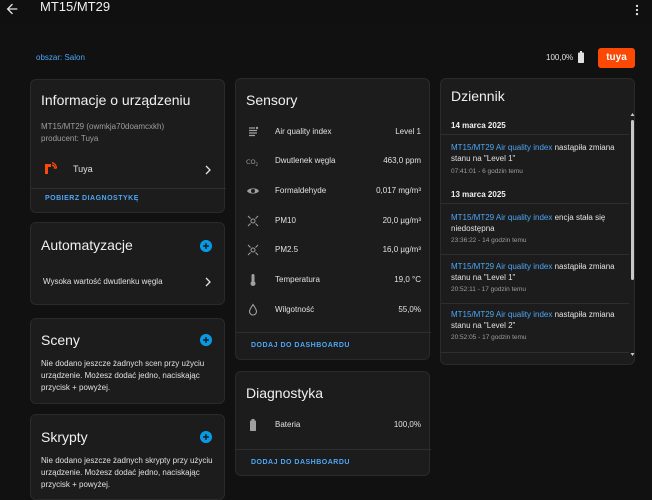 The height and width of the screenshot is (500, 652). I want to click on back-arrow-icon, so click(12, 9).